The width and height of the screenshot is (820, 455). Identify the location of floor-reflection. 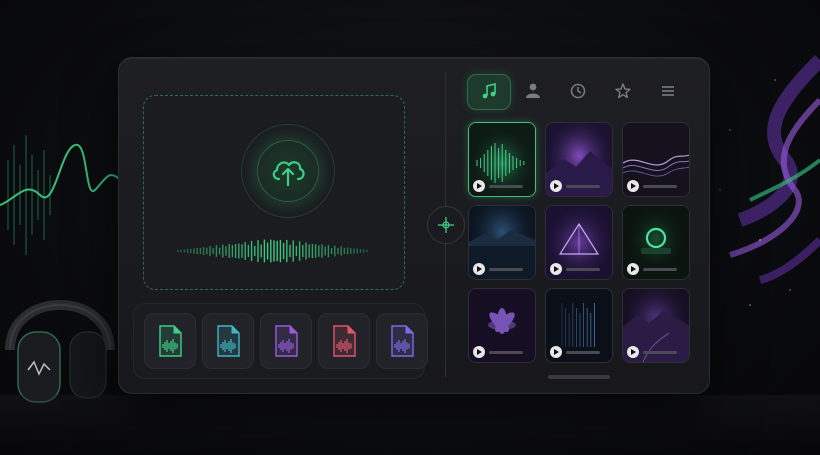
(410, 425).